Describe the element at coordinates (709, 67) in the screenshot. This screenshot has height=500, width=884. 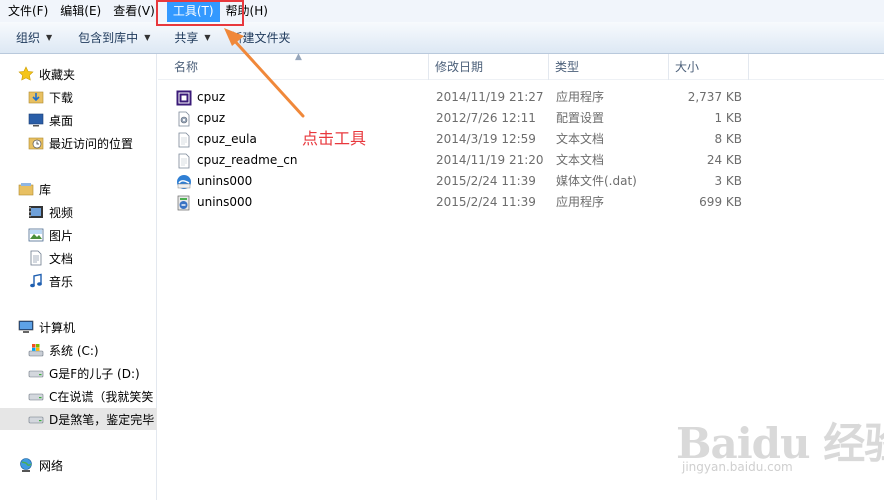
I see `column-header-size: 大小` at that location.